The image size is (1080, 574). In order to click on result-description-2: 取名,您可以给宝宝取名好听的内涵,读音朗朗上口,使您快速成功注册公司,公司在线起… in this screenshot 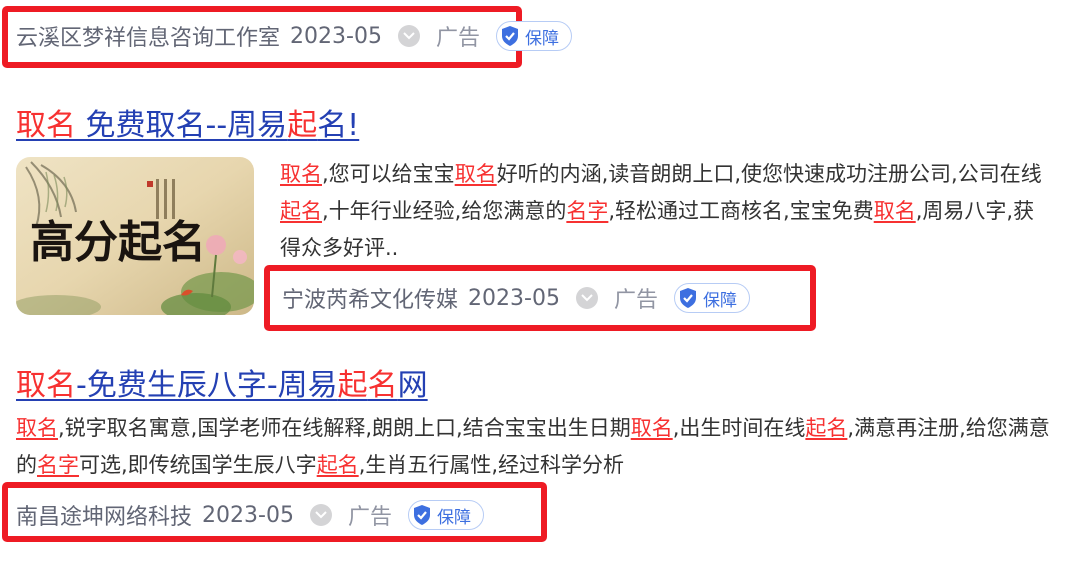, I will do `click(665, 211)`.